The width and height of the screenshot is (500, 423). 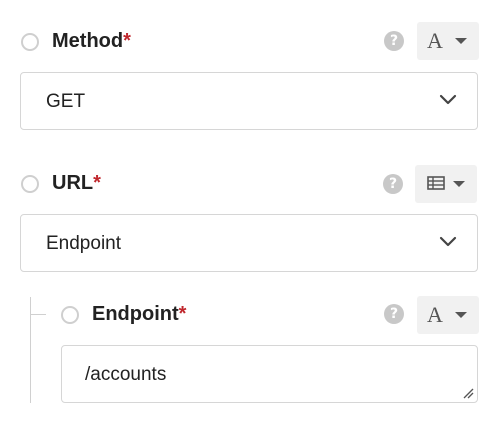 I want to click on url-radio, so click(x=30, y=184).